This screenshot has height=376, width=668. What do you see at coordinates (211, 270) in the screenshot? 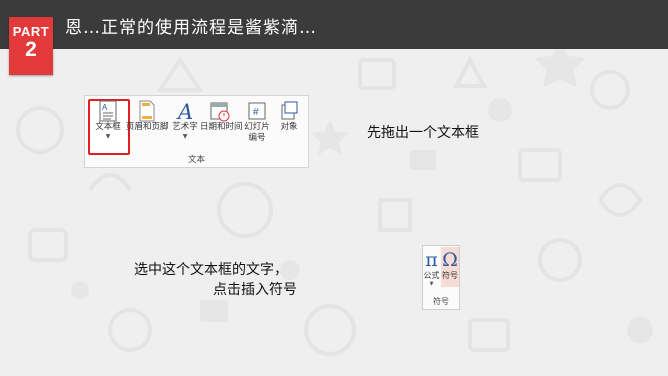
I see `step2-instruction-line1: 选中这个文本框的文字，` at bounding box center [211, 270].